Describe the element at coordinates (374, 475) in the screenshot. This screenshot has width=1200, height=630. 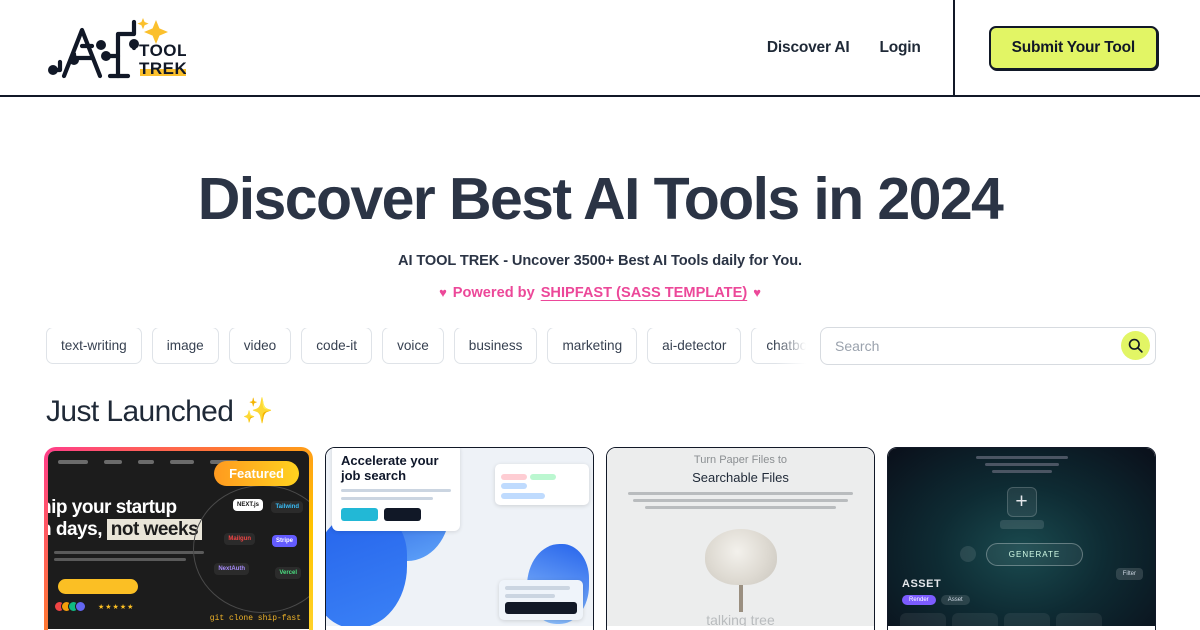
I see `thumb-headline-2: job search` at that location.